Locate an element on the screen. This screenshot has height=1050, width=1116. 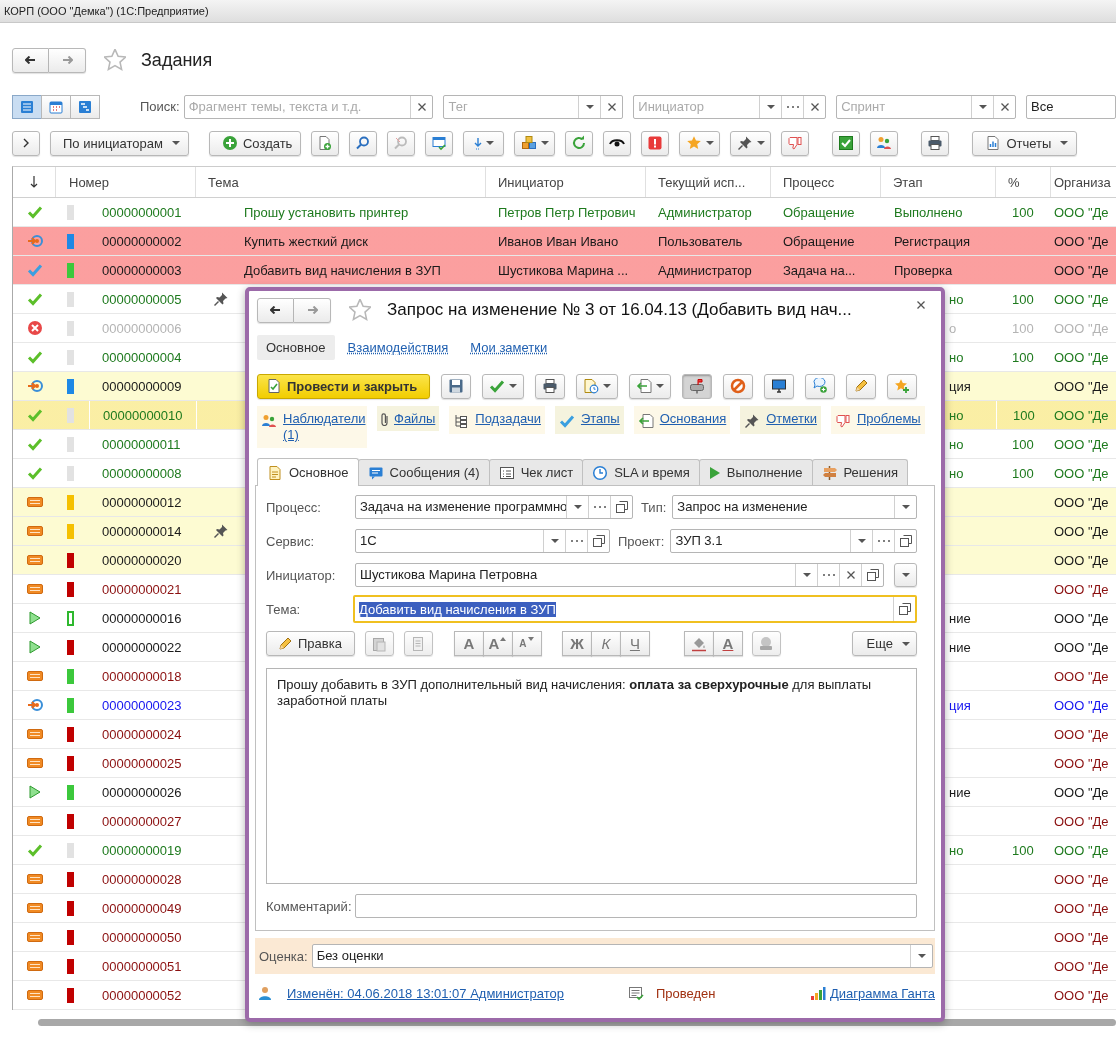
search-button is located at coordinates (363, 143).